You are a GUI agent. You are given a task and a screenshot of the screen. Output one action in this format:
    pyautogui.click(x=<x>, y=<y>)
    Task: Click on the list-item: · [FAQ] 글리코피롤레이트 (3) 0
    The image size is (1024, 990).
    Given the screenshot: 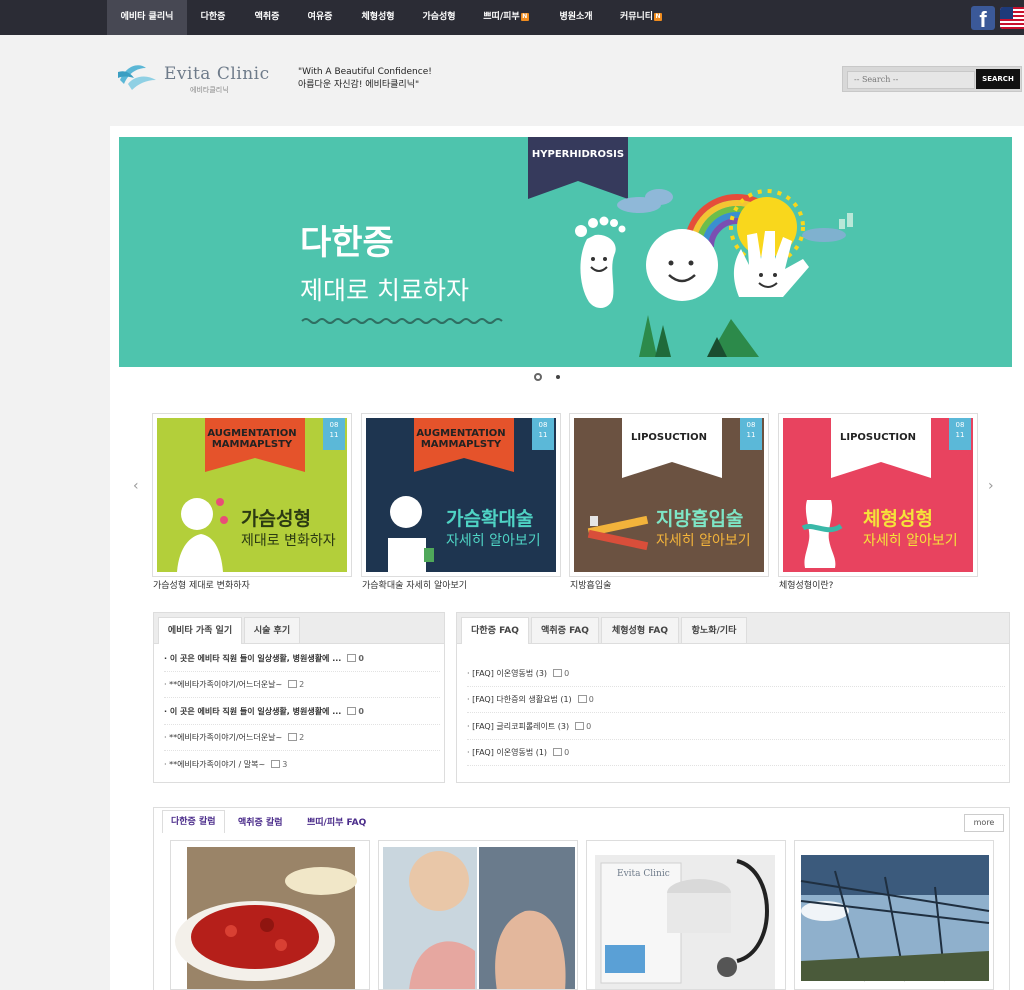 What is the action you would take?
    pyautogui.click(x=736, y=727)
    